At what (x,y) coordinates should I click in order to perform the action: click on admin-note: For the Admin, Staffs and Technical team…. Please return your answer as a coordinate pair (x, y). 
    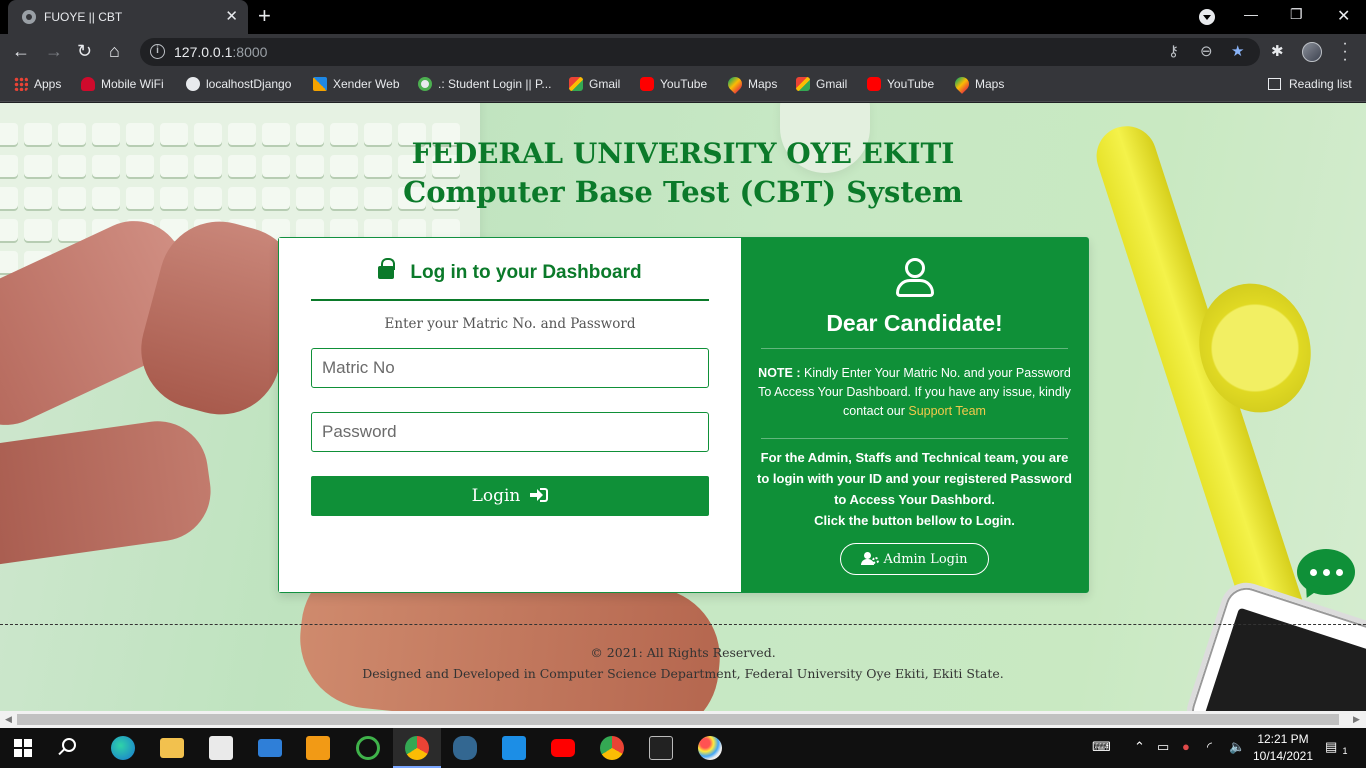
    Looking at the image, I should click on (914, 489).